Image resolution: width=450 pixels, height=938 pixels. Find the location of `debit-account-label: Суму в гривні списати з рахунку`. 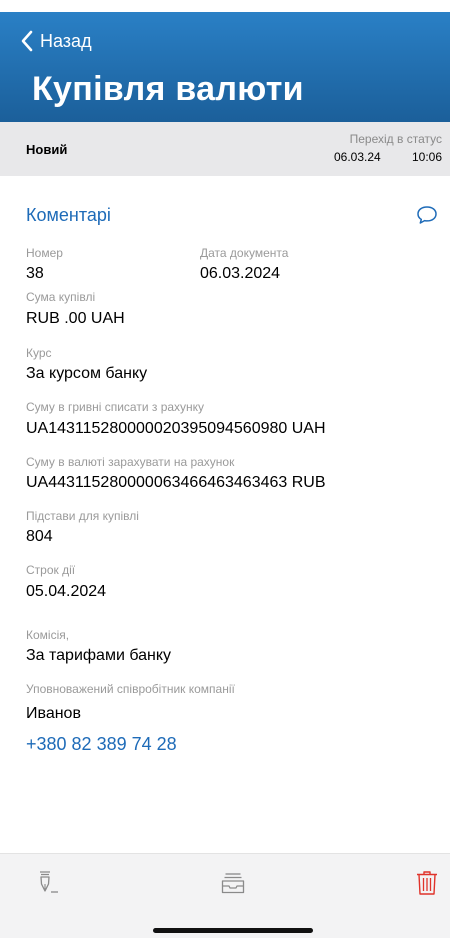

debit-account-label: Суму в гривні списати з рахунку is located at coordinates (115, 407).